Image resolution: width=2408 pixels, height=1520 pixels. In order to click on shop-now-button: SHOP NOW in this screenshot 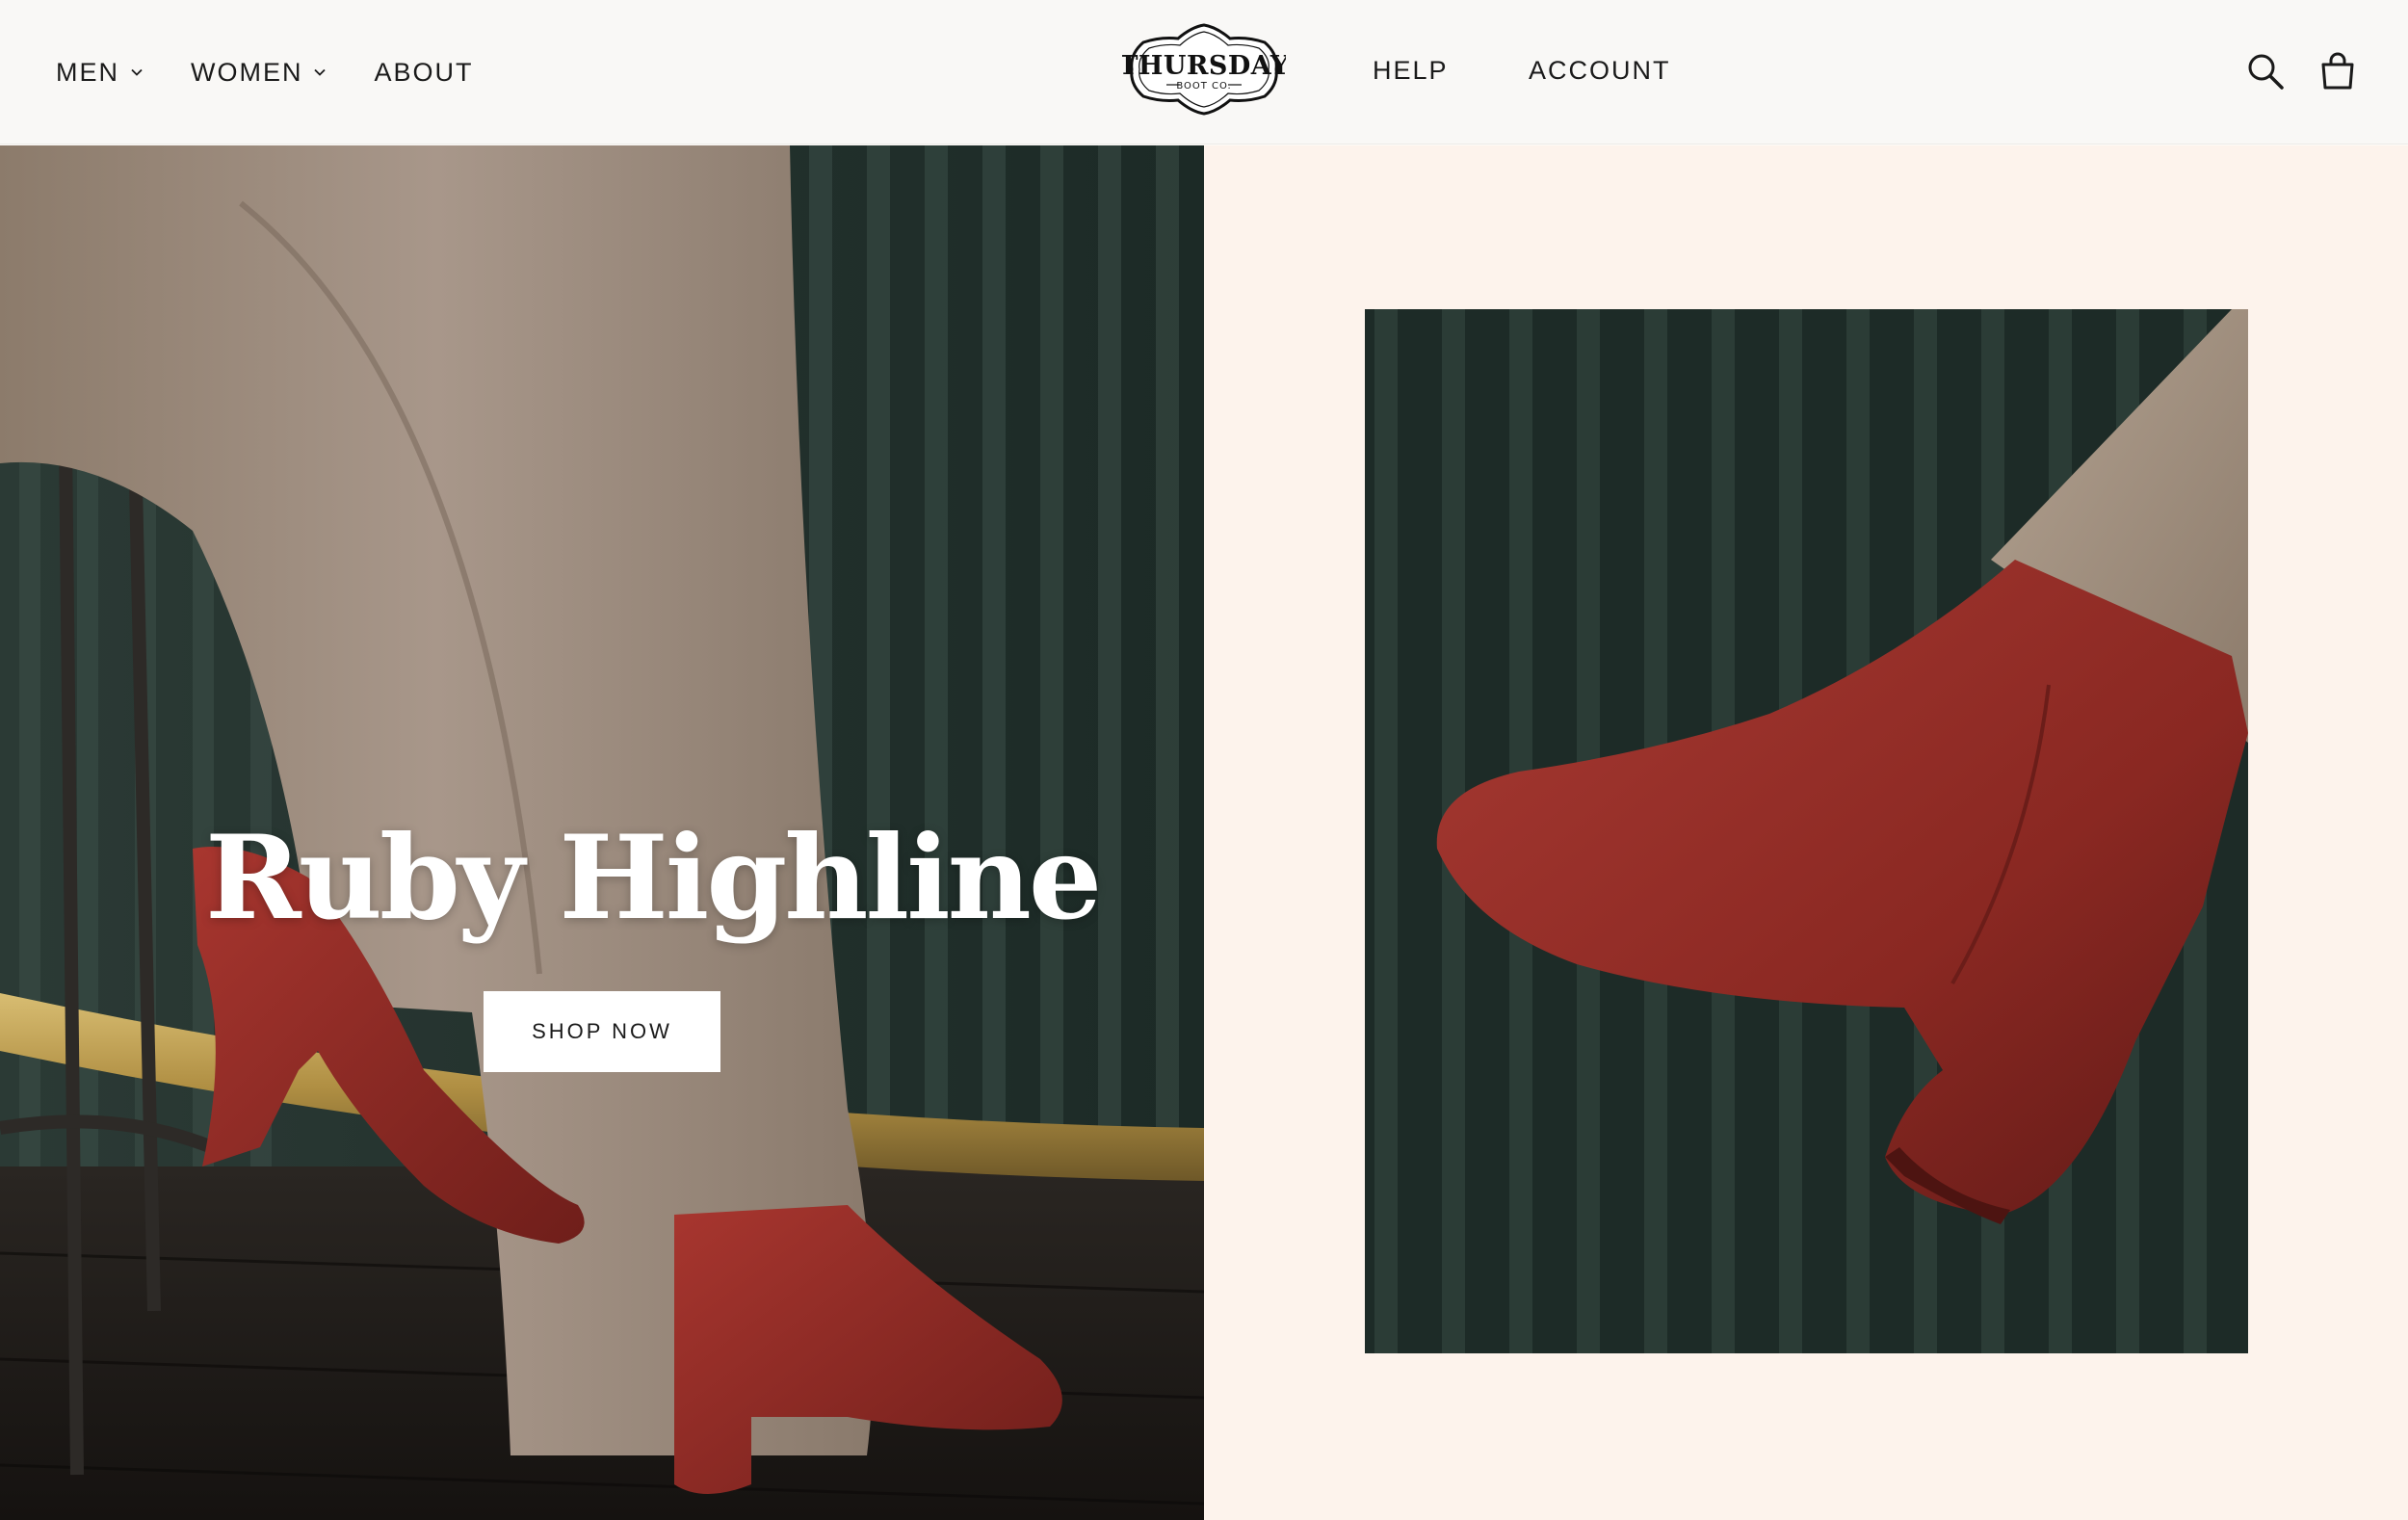, I will do `click(602, 1031)`.